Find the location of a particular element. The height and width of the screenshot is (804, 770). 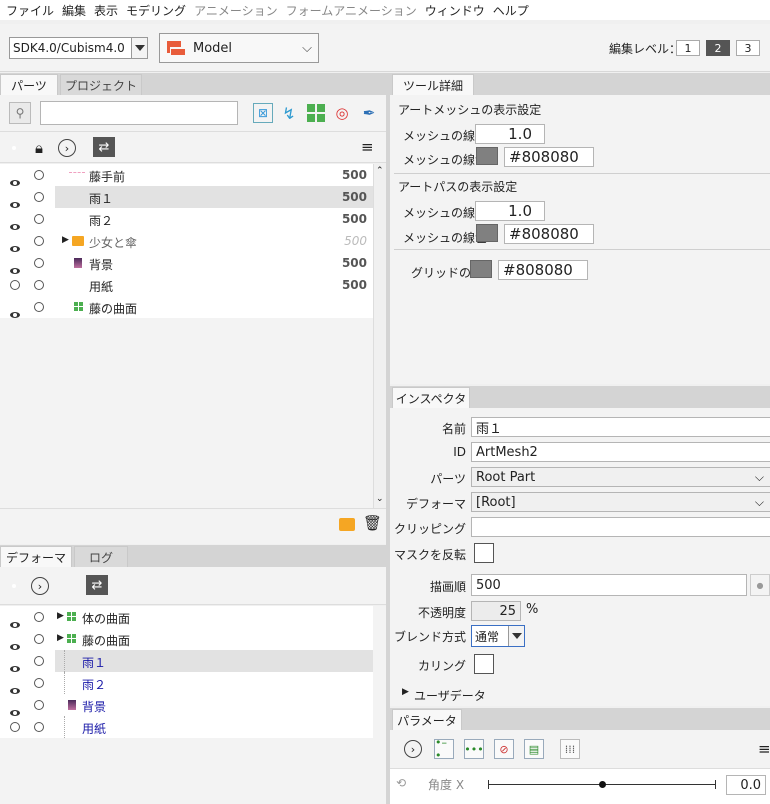

slider-knob is located at coordinates (602, 784).